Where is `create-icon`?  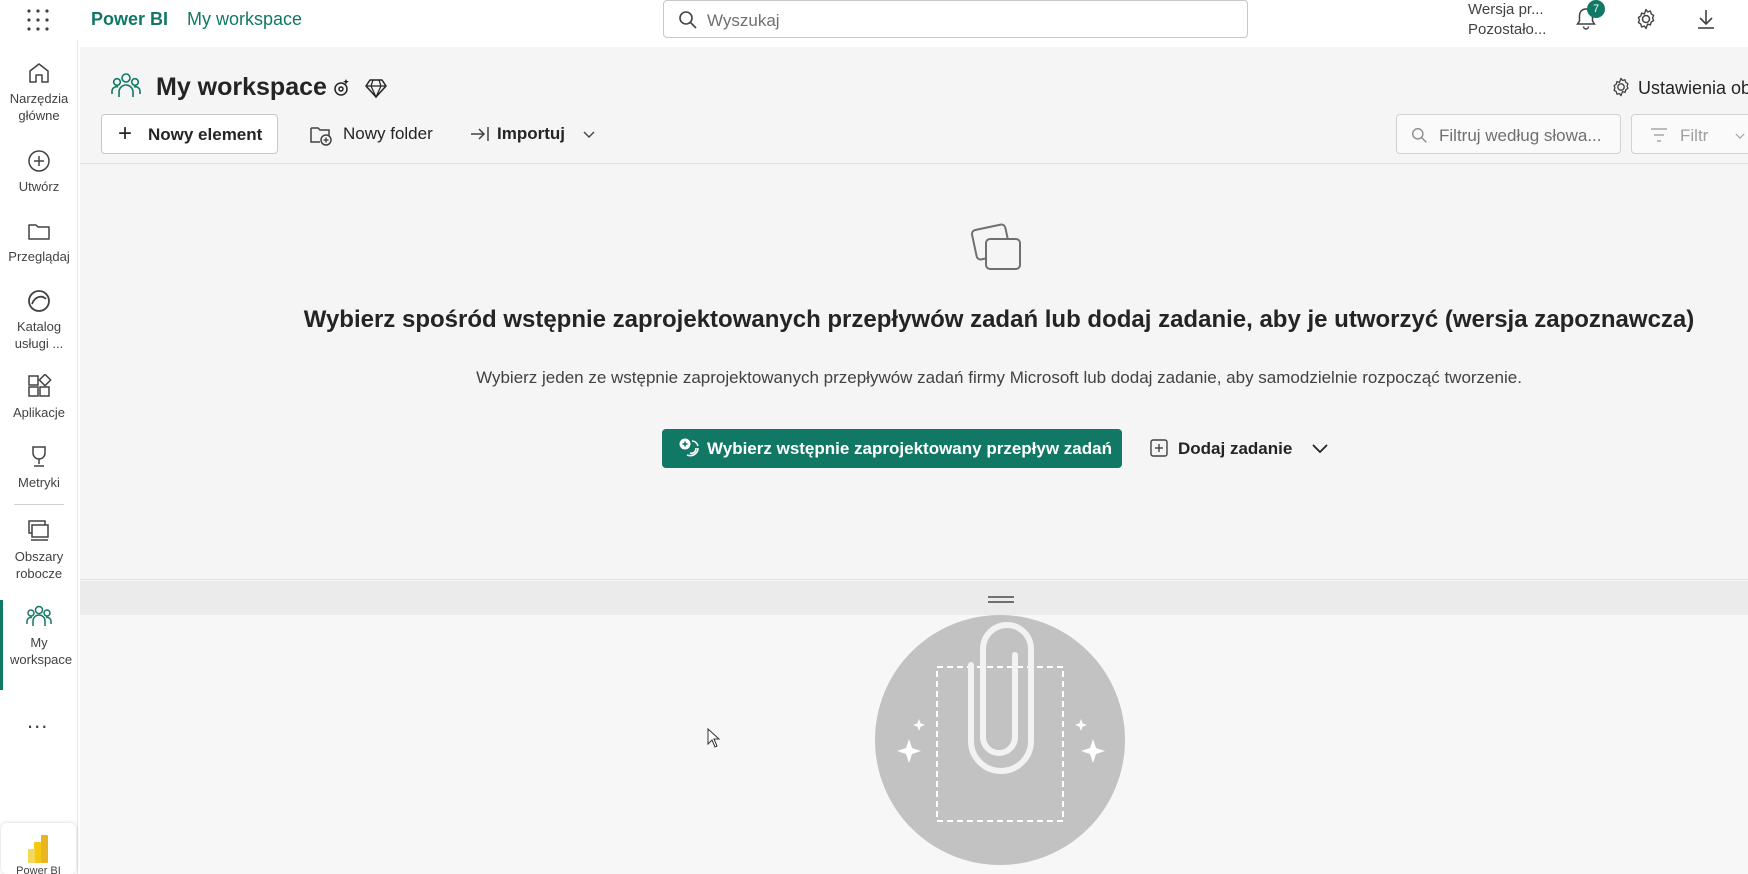
create-icon is located at coordinates (39, 161).